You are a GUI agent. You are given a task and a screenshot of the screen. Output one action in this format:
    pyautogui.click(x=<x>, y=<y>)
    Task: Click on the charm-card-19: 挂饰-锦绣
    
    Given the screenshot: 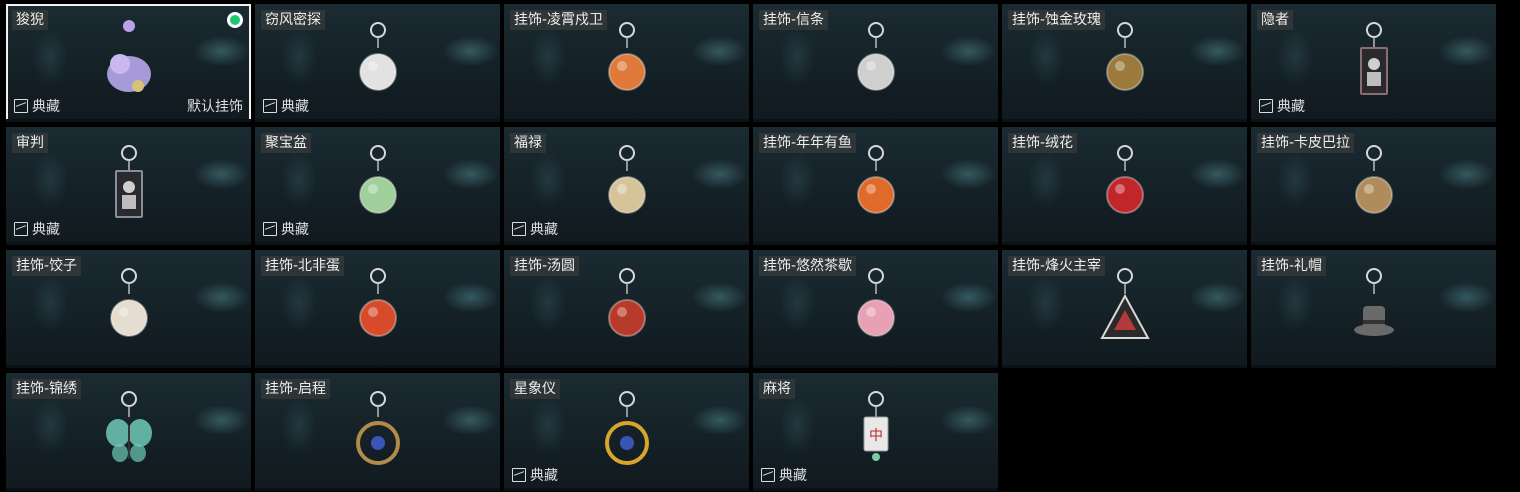 What is the action you would take?
    pyautogui.click(x=128, y=432)
    